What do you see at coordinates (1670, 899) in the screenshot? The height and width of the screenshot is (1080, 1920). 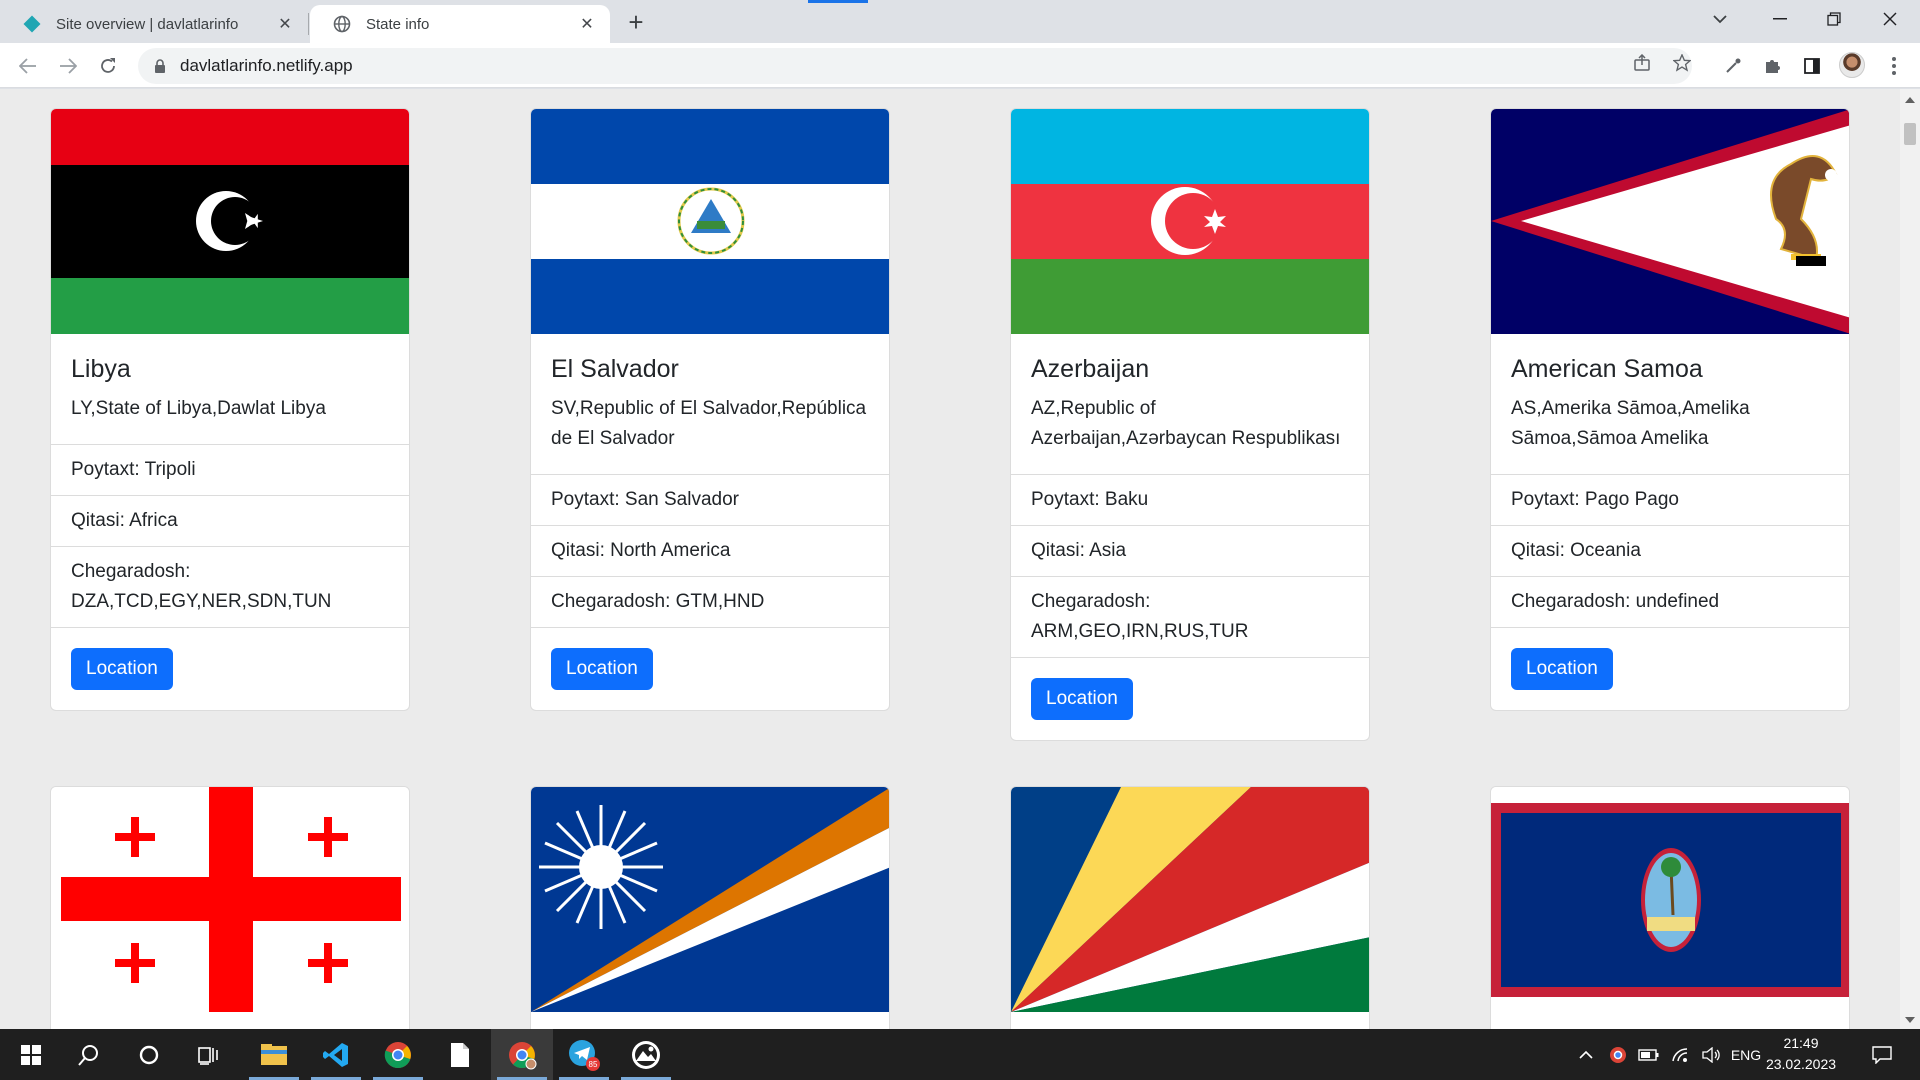 I see `guam-flag` at bounding box center [1670, 899].